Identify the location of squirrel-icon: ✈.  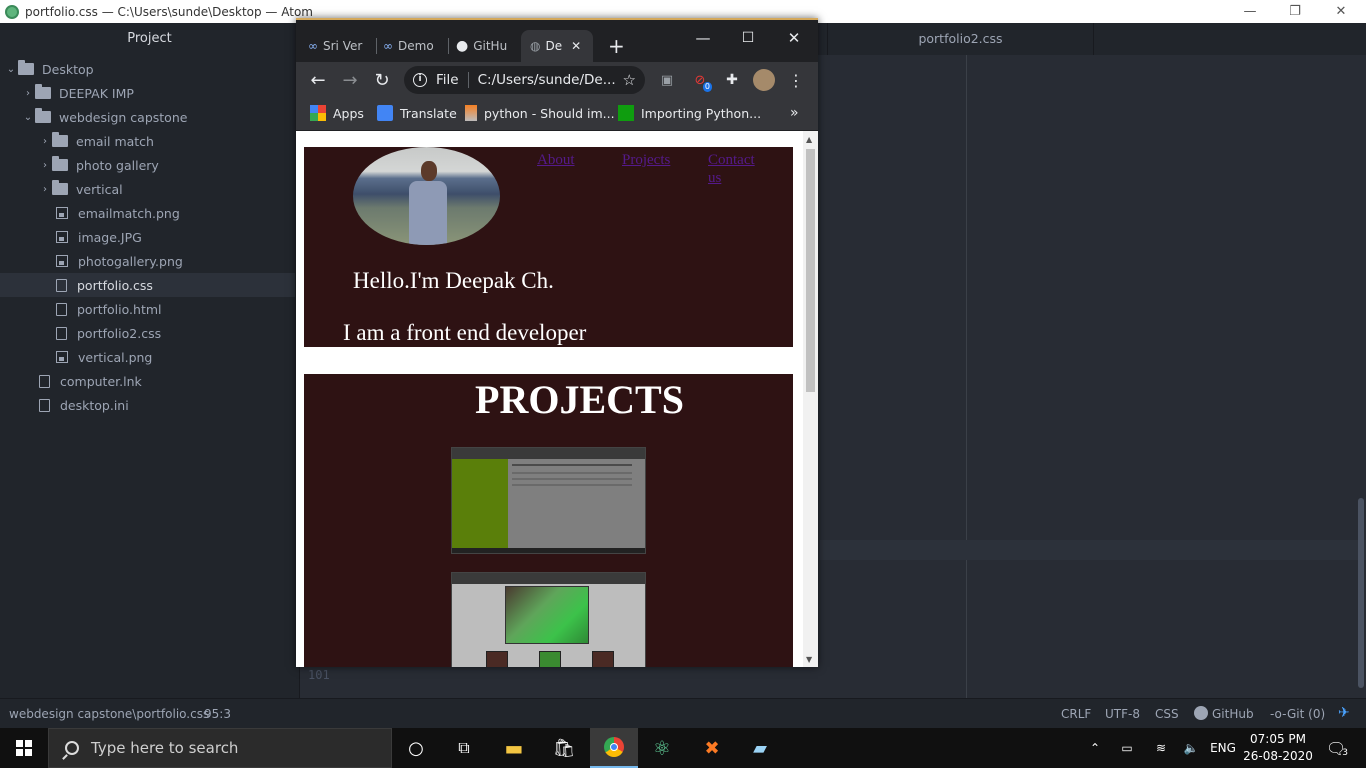
(1344, 713).